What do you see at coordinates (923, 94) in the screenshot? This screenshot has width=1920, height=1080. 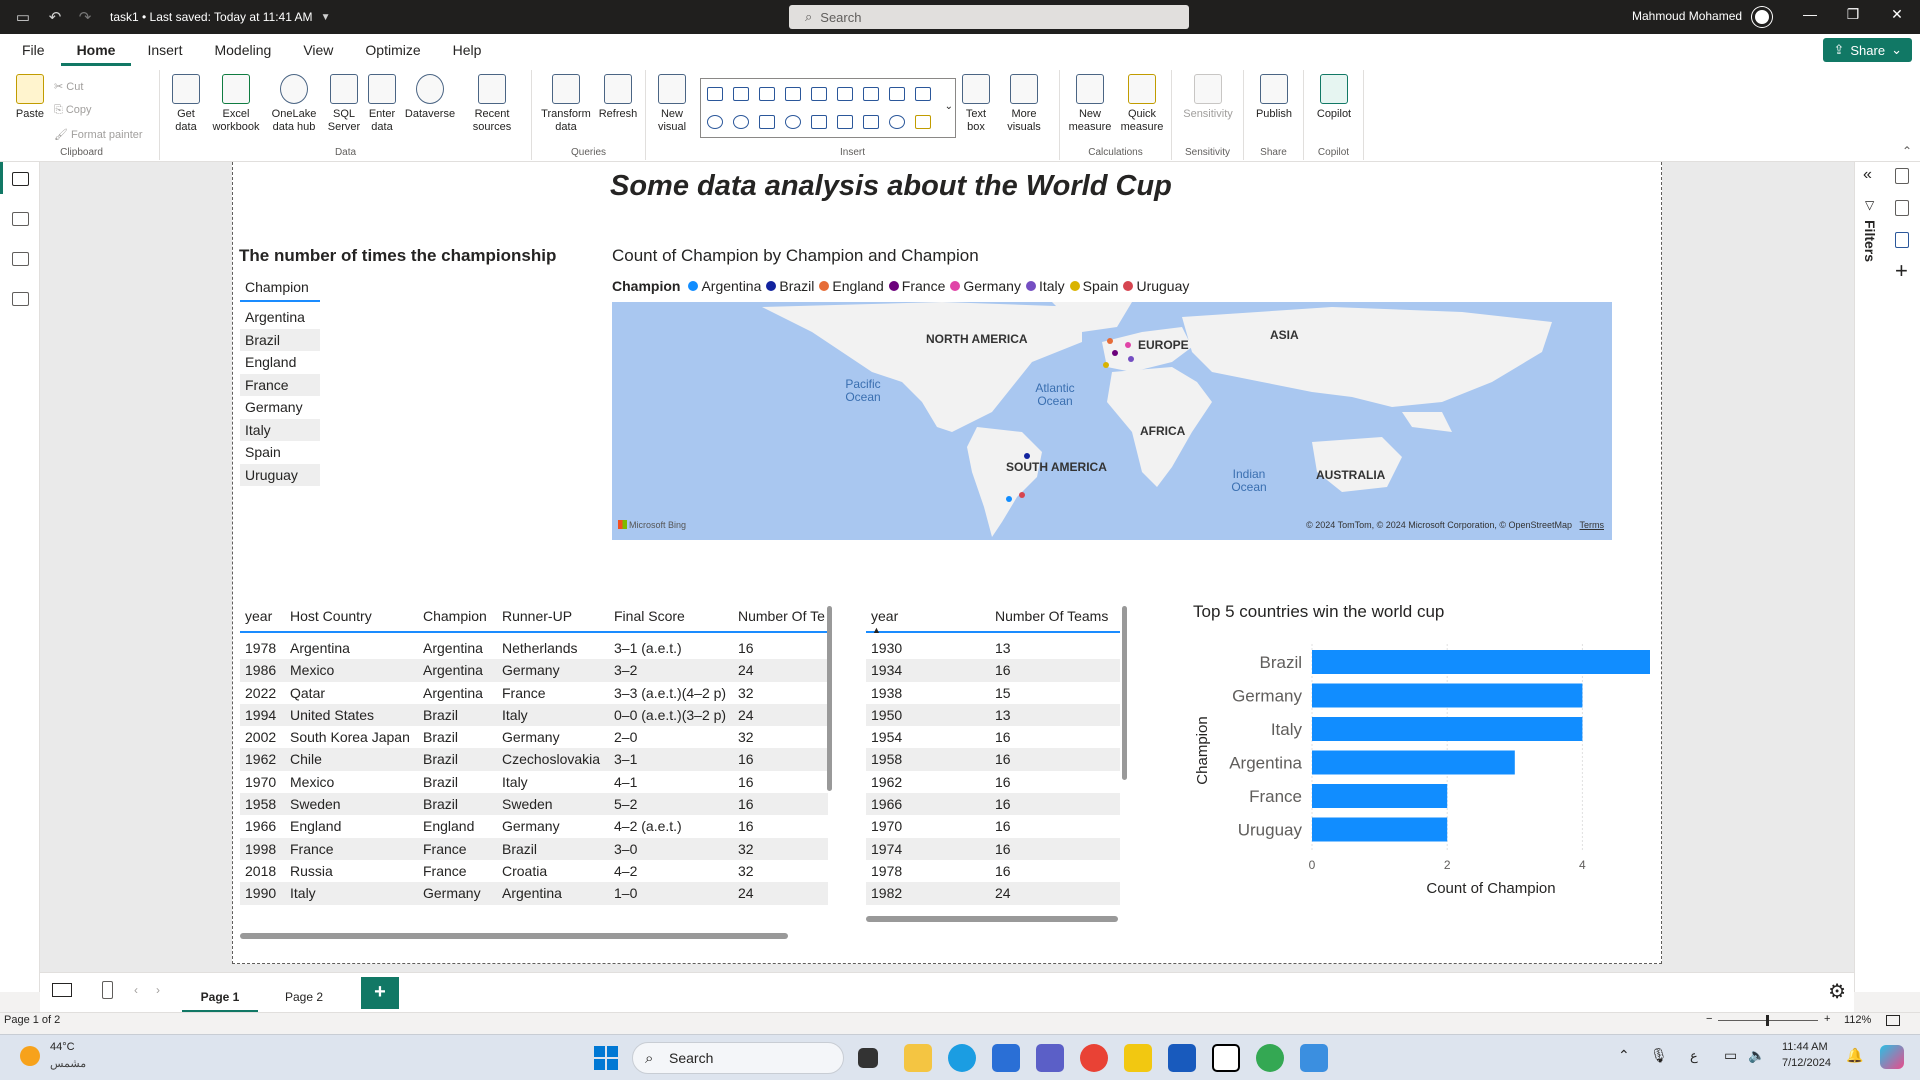 I see `ribbon-chart-icon` at bounding box center [923, 94].